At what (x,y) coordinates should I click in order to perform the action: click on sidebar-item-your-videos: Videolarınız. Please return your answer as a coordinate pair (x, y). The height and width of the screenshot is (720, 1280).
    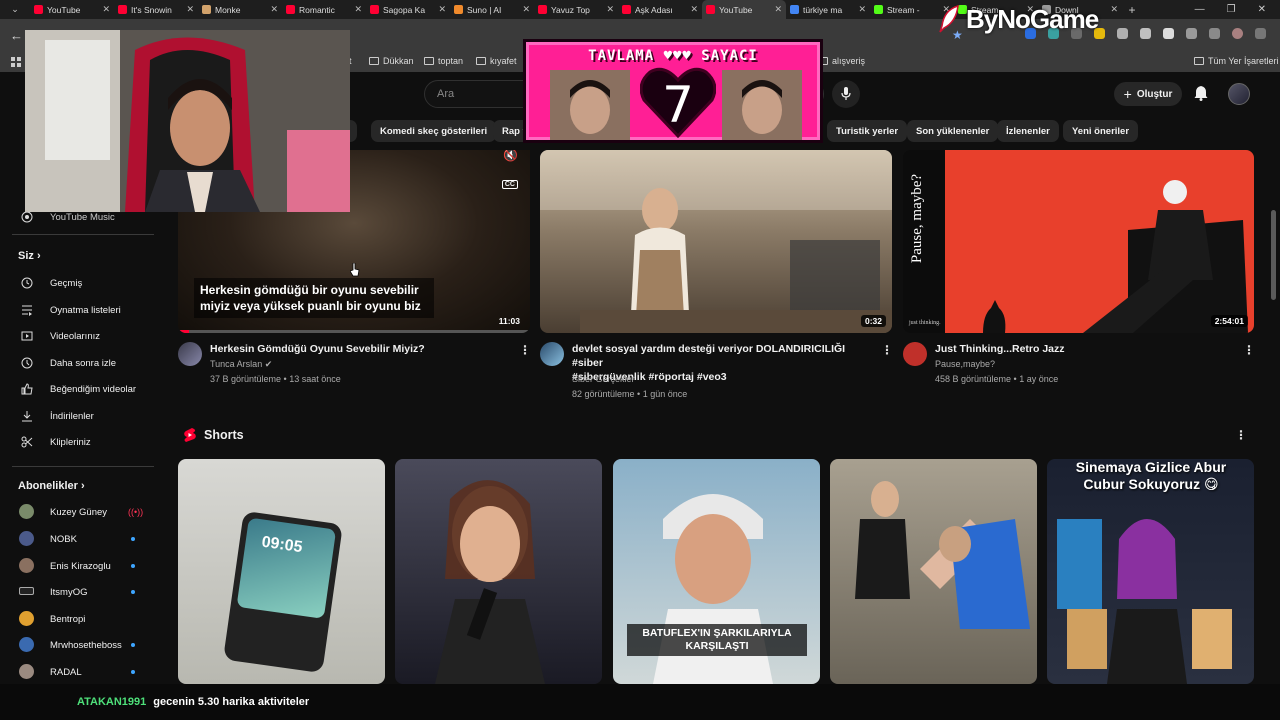
    Looking at the image, I should click on (80, 336).